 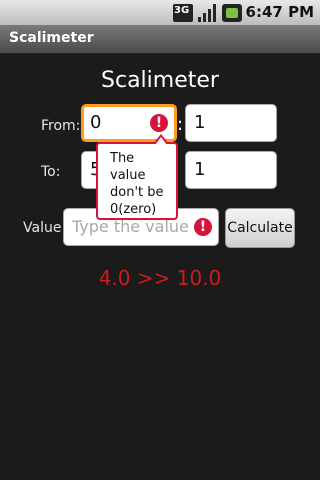 What do you see at coordinates (207, 13) in the screenshot?
I see `signal-icon` at bounding box center [207, 13].